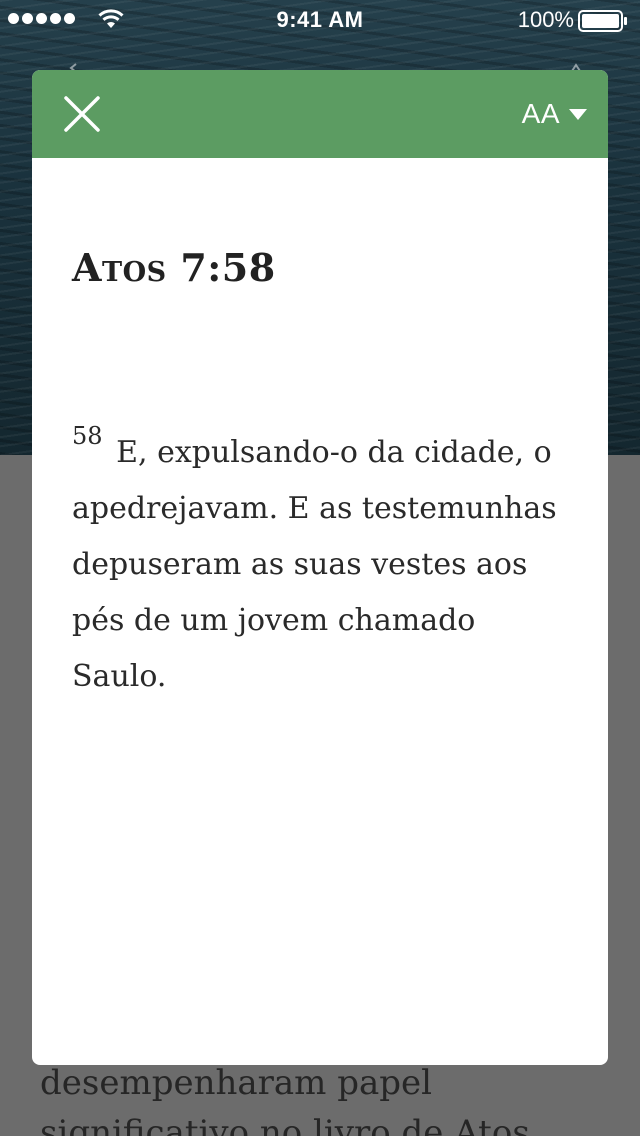 The image size is (640, 1136). What do you see at coordinates (602, 21) in the screenshot?
I see `battery-icon` at bounding box center [602, 21].